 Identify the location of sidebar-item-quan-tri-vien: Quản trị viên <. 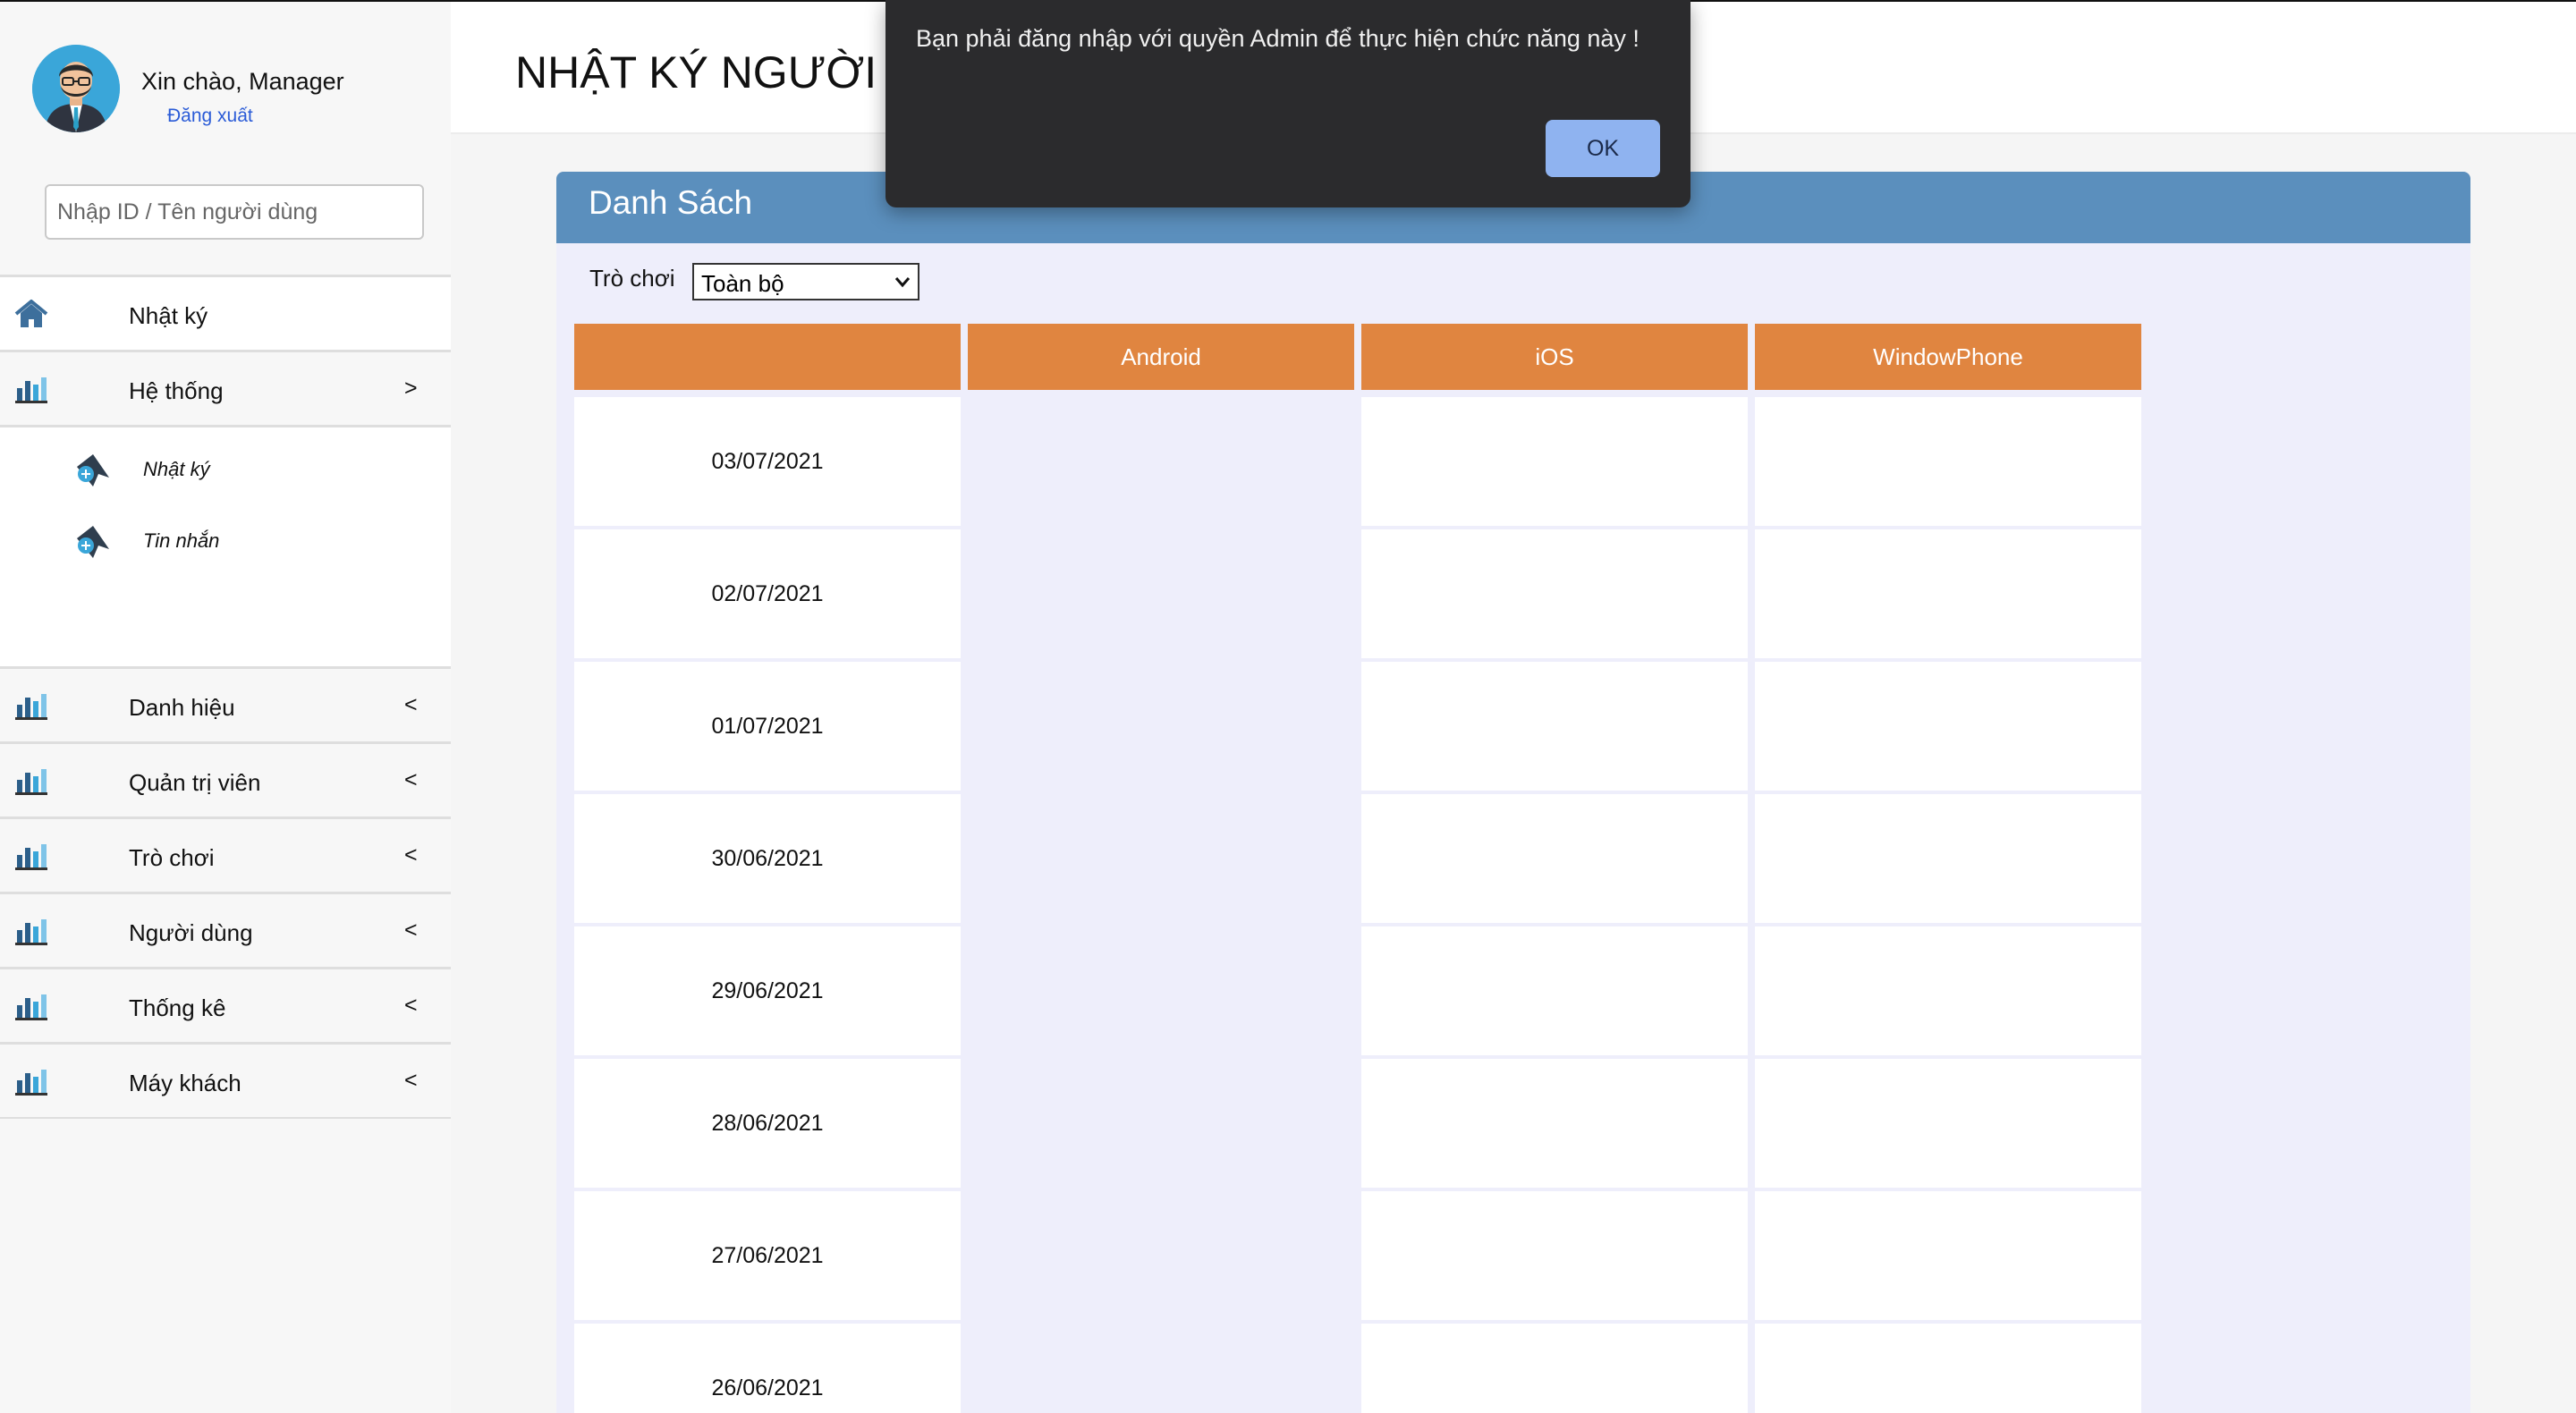
(225, 778).